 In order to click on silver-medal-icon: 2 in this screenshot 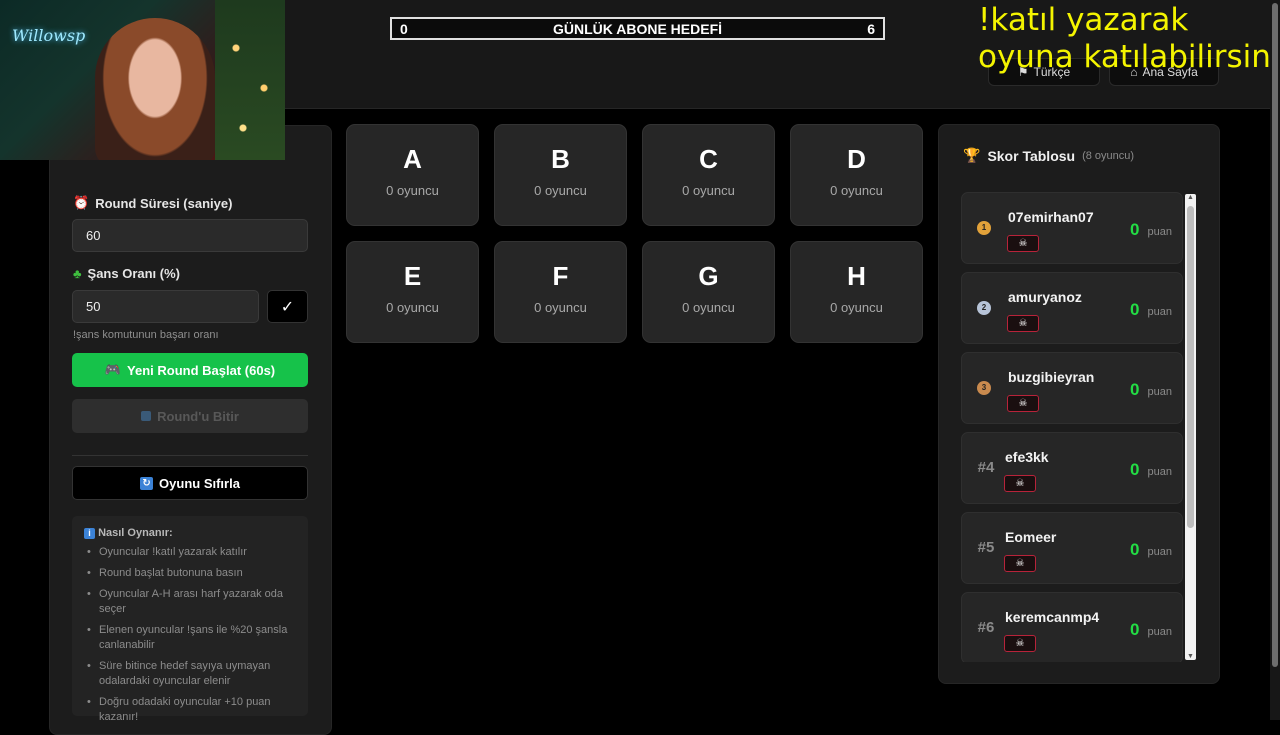, I will do `click(984, 308)`.